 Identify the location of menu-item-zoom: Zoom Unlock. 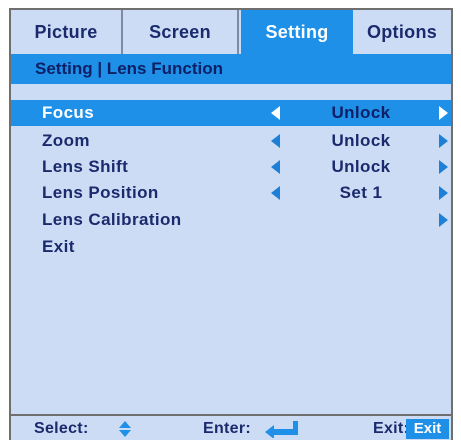
(231, 141).